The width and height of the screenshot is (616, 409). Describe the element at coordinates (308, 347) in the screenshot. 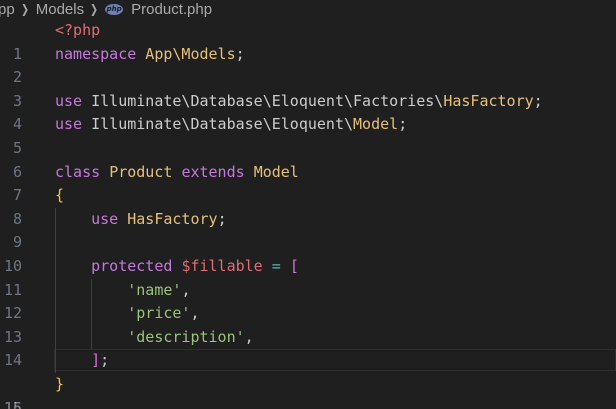

I see `code-line: 14 'description',` at that location.